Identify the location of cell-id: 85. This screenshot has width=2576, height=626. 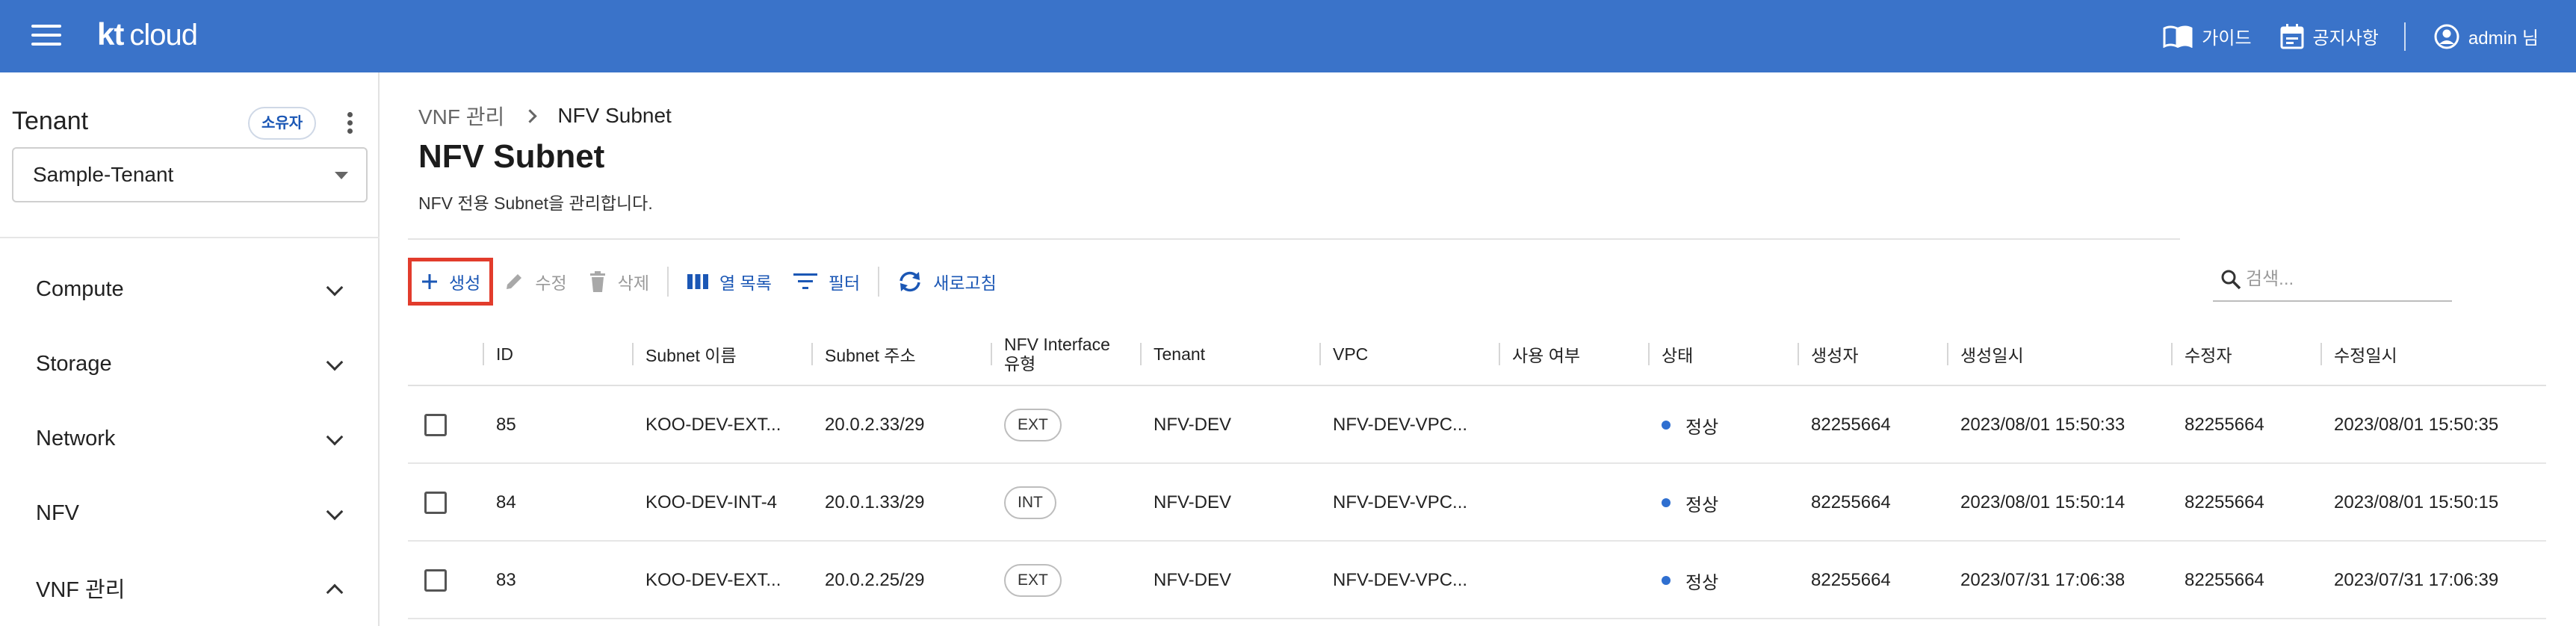
(506, 425).